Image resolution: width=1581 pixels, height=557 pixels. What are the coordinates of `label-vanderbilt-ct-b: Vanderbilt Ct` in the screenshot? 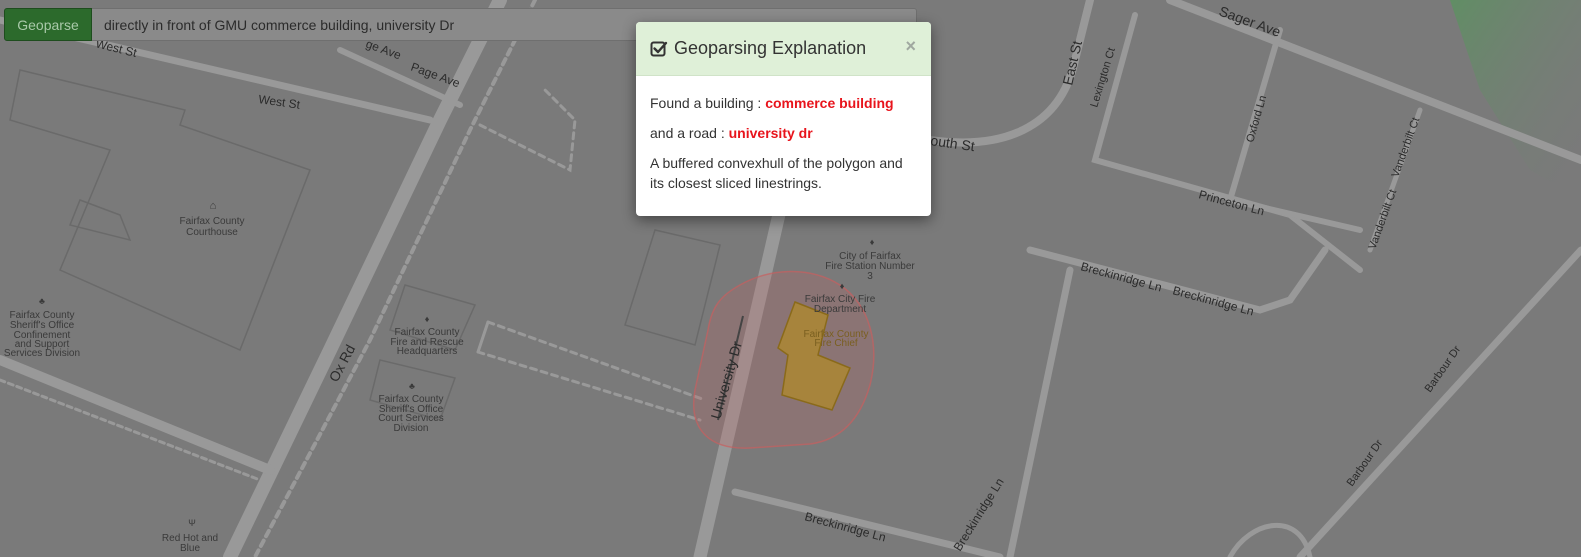 It's located at (1406, 147).